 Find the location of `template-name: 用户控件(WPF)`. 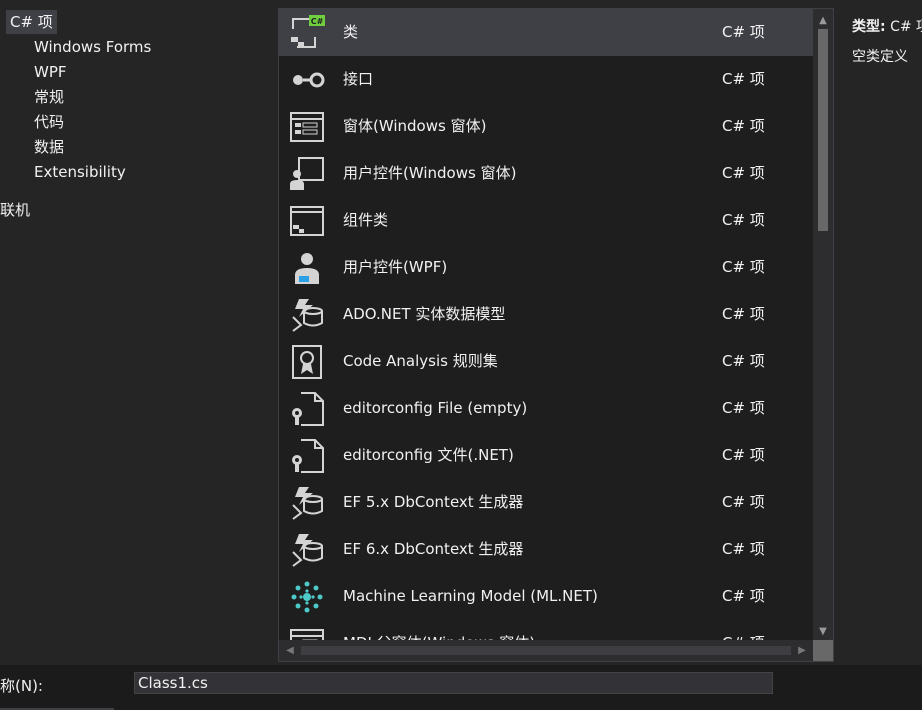

template-name: 用户控件(WPF) is located at coordinates (395, 267).